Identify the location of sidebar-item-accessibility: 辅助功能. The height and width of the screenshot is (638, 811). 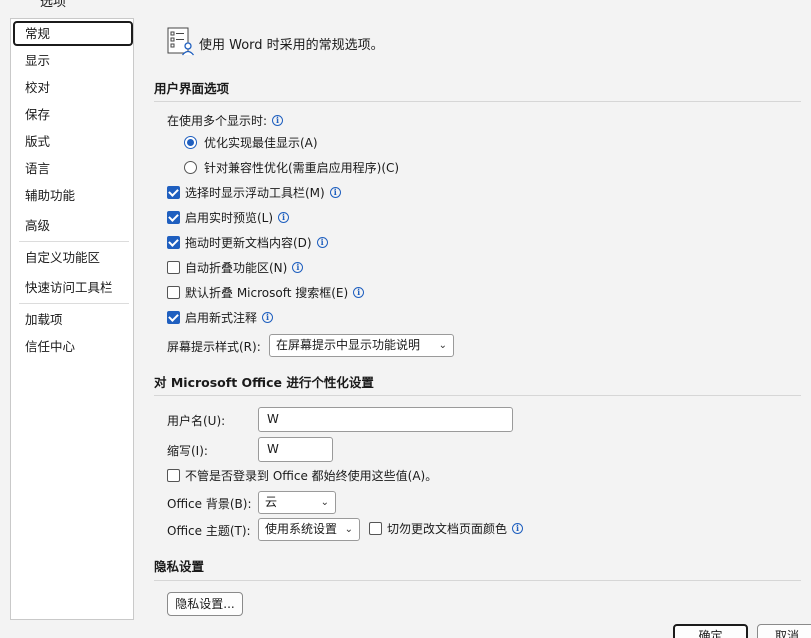
(73, 195).